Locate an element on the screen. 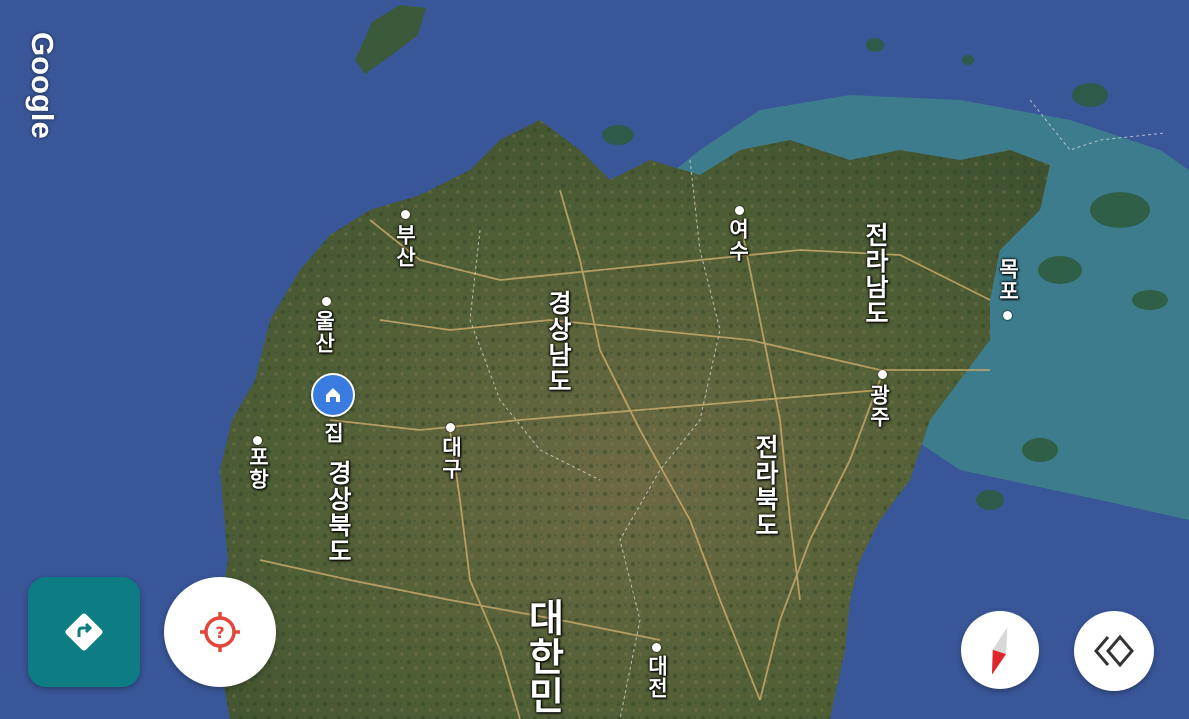  directions-icon is located at coordinates (84, 632).